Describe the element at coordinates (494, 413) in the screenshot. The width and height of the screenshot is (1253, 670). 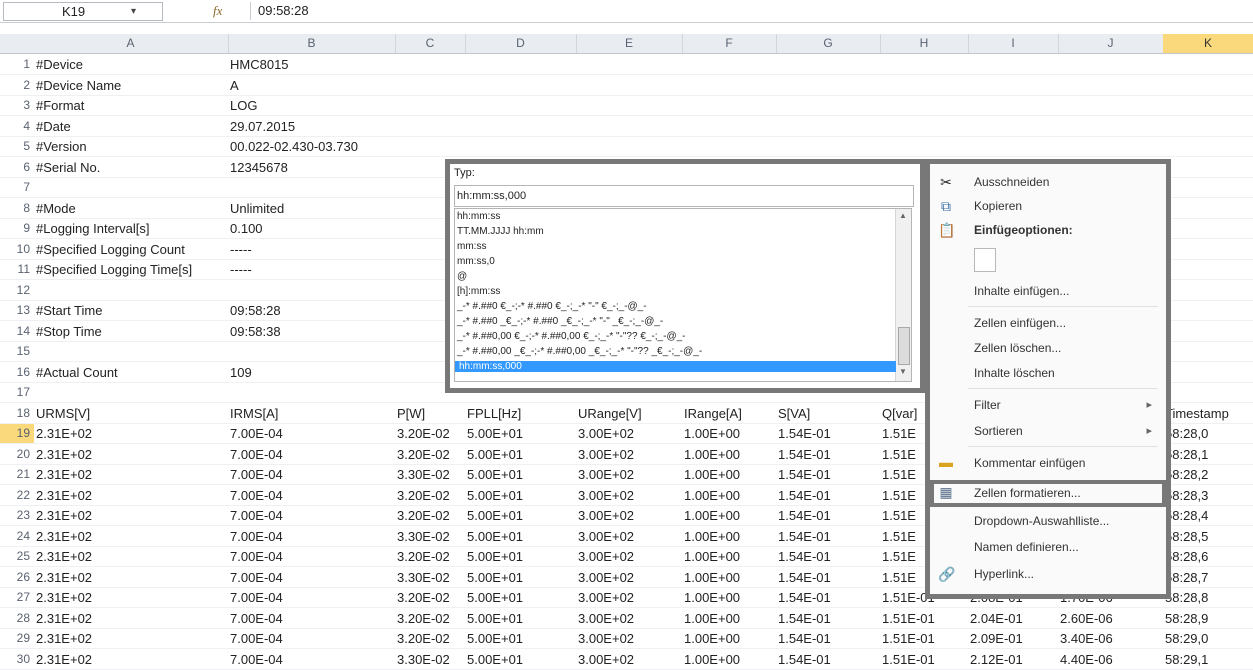
I see `table-header-cell: FPLL[Hz]` at that location.